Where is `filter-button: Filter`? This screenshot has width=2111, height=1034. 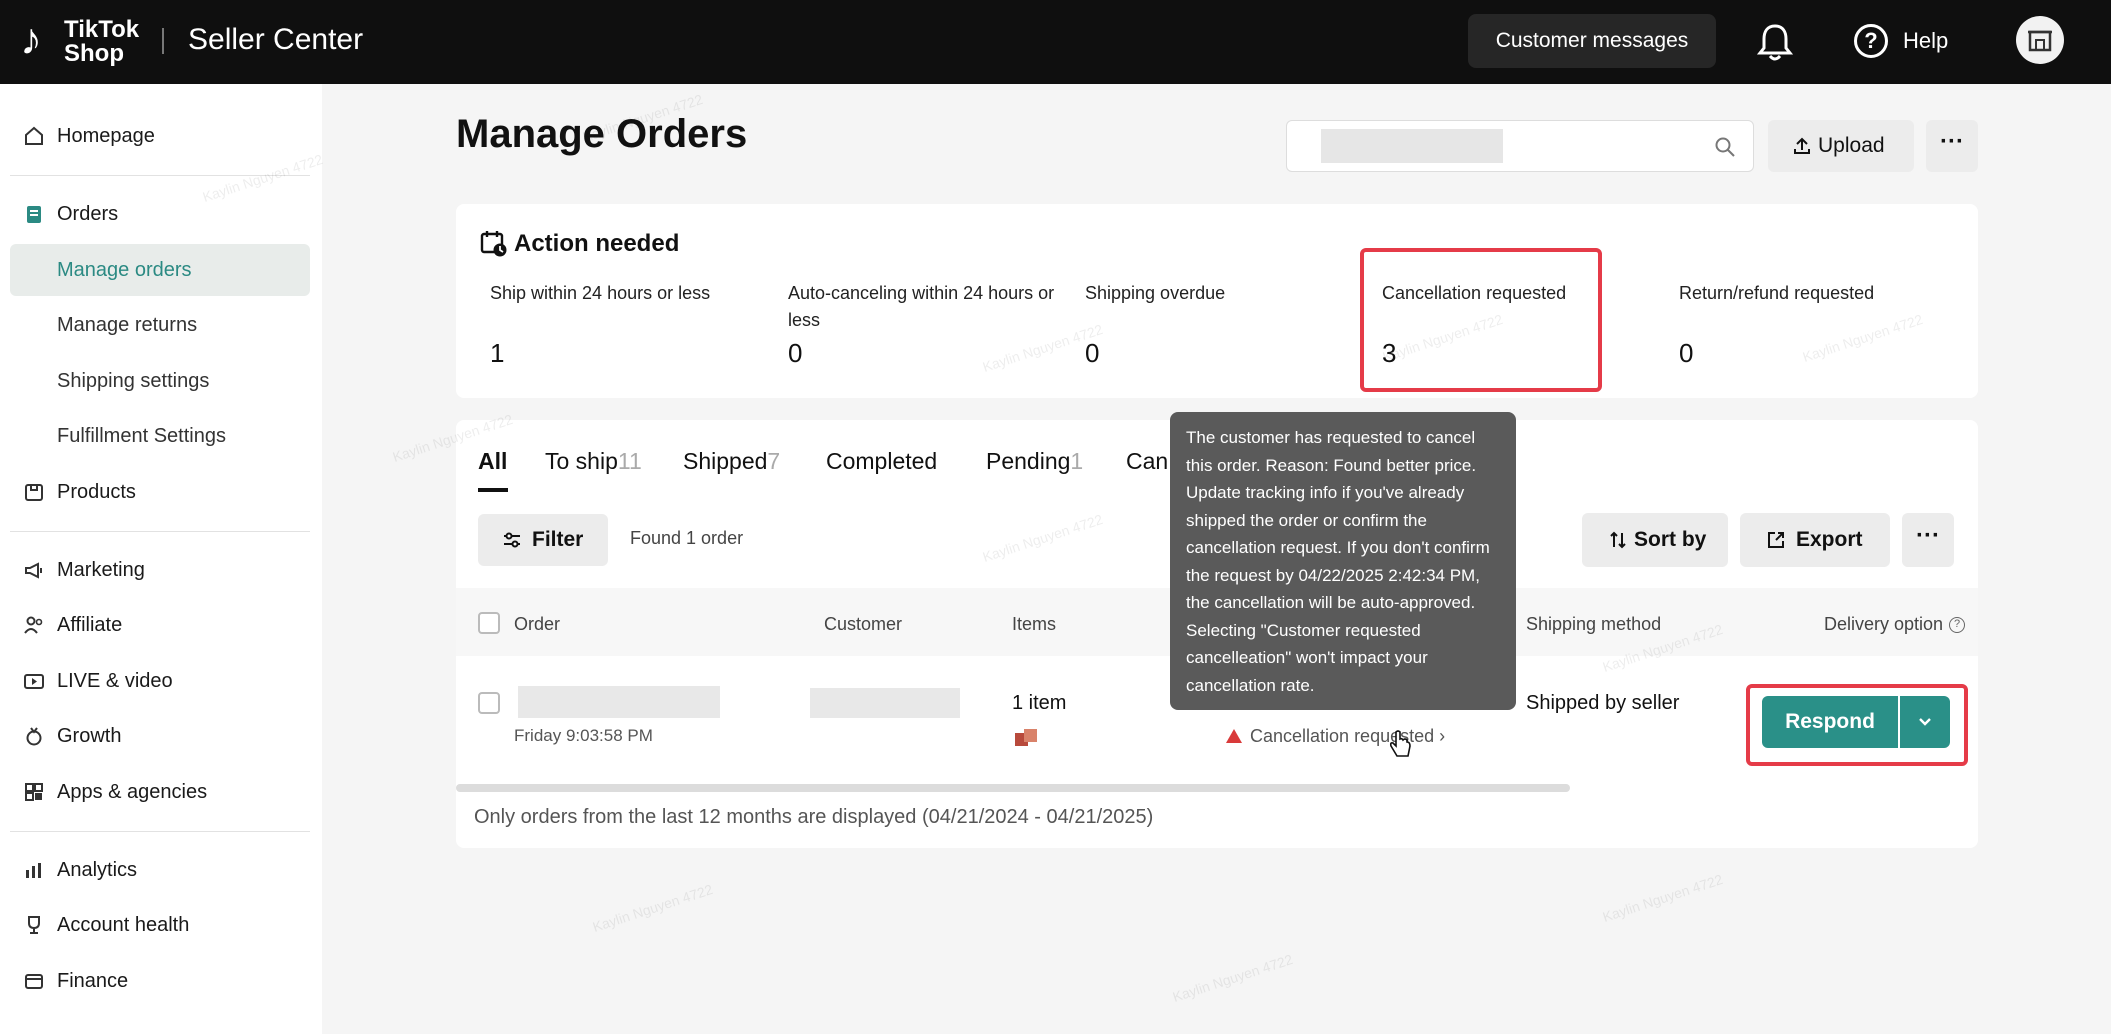 filter-button: Filter is located at coordinates (543, 540).